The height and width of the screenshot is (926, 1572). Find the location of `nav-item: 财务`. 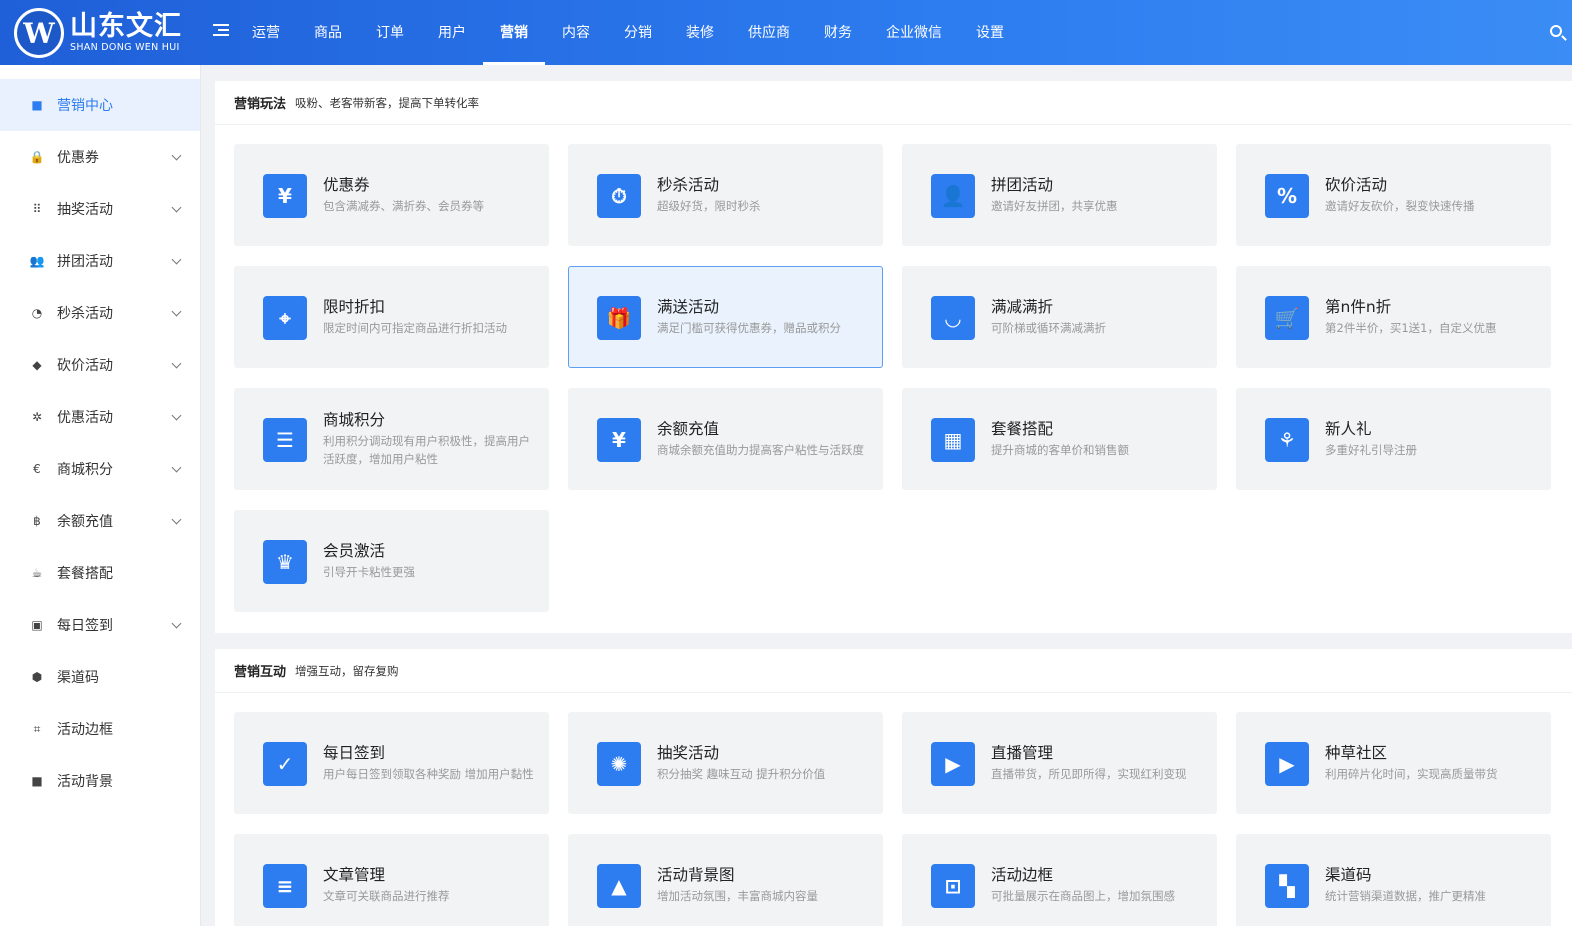

nav-item: 财务 is located at coordinates (838, 32).